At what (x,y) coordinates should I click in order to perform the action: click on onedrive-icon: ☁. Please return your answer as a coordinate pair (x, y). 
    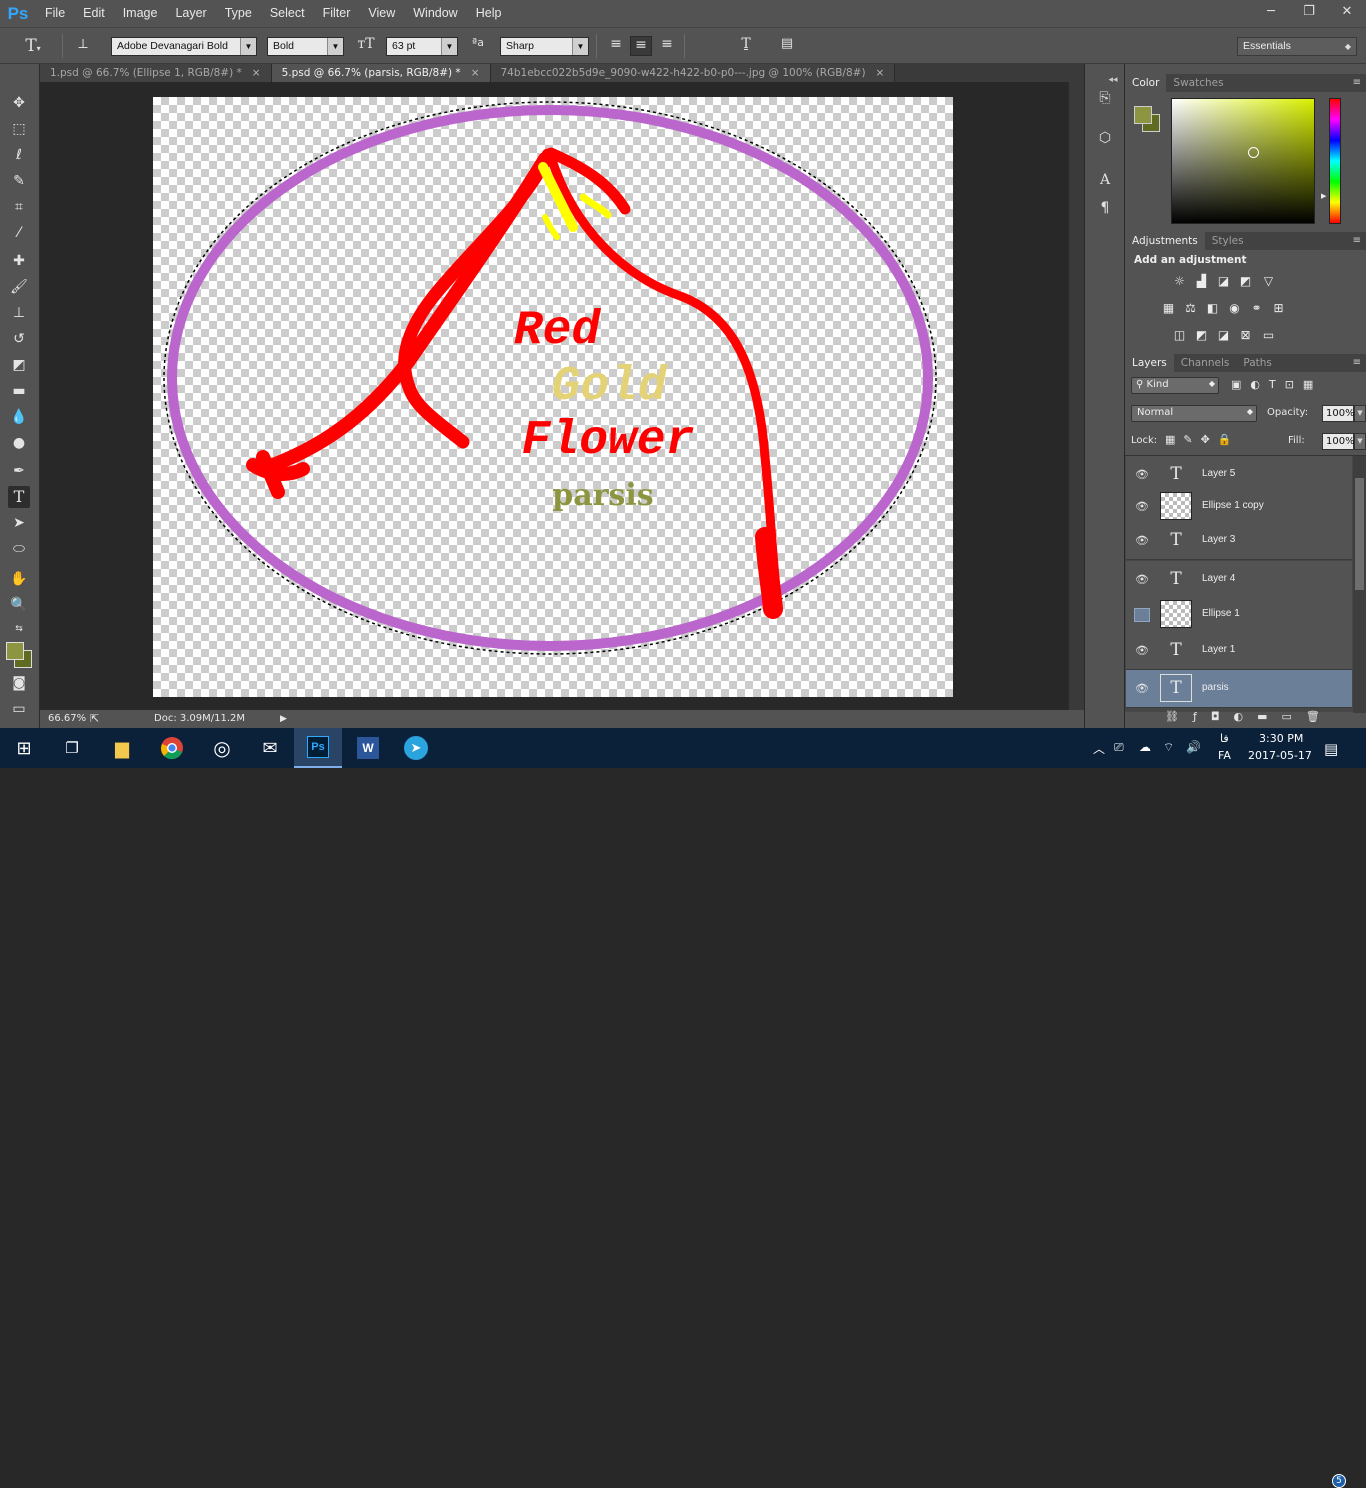
    Looking at the image, I should click on (1145, 747).